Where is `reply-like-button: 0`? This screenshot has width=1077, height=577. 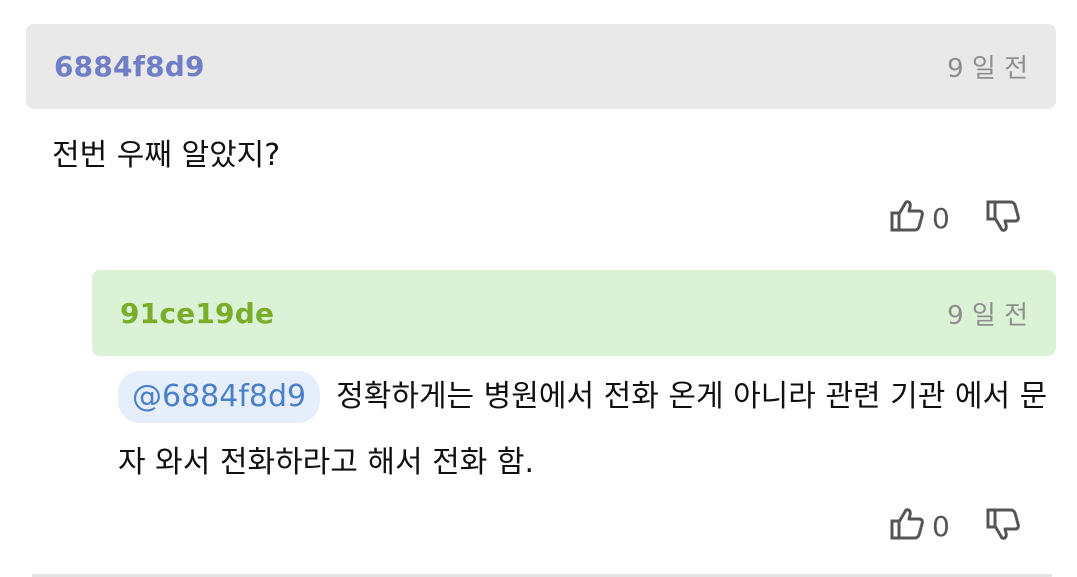 reply-like-button: 0 is located at coordinates (936, 526).